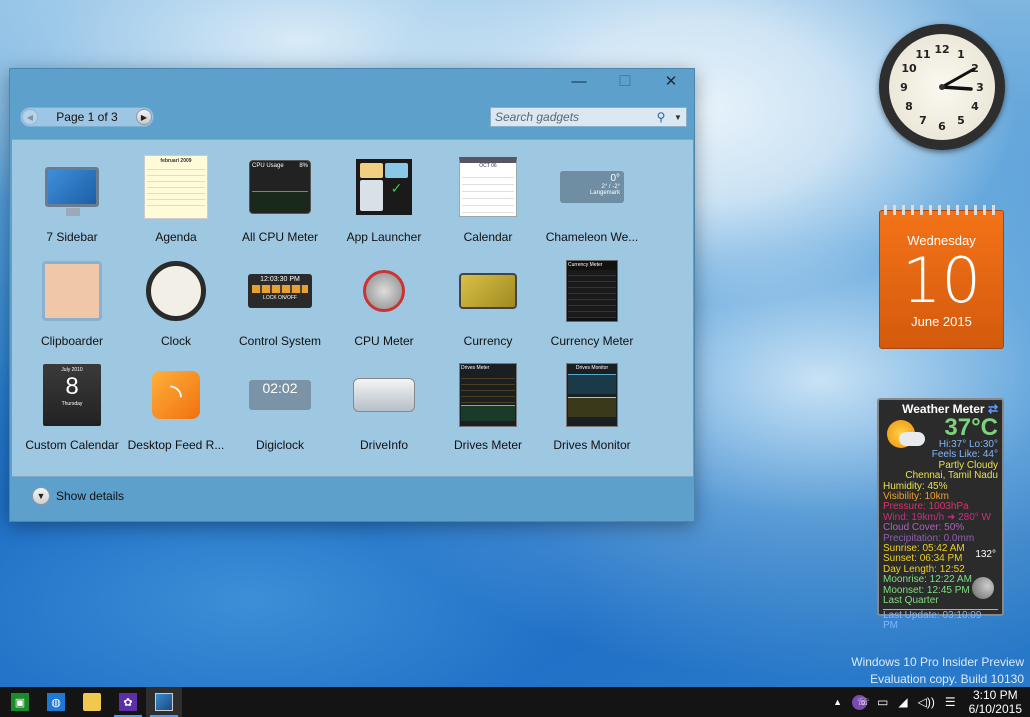 The height and width of the screenshot is (717, 1030). I want to click on show-hidden-icons-chevron: ▲, so click(837, 702).